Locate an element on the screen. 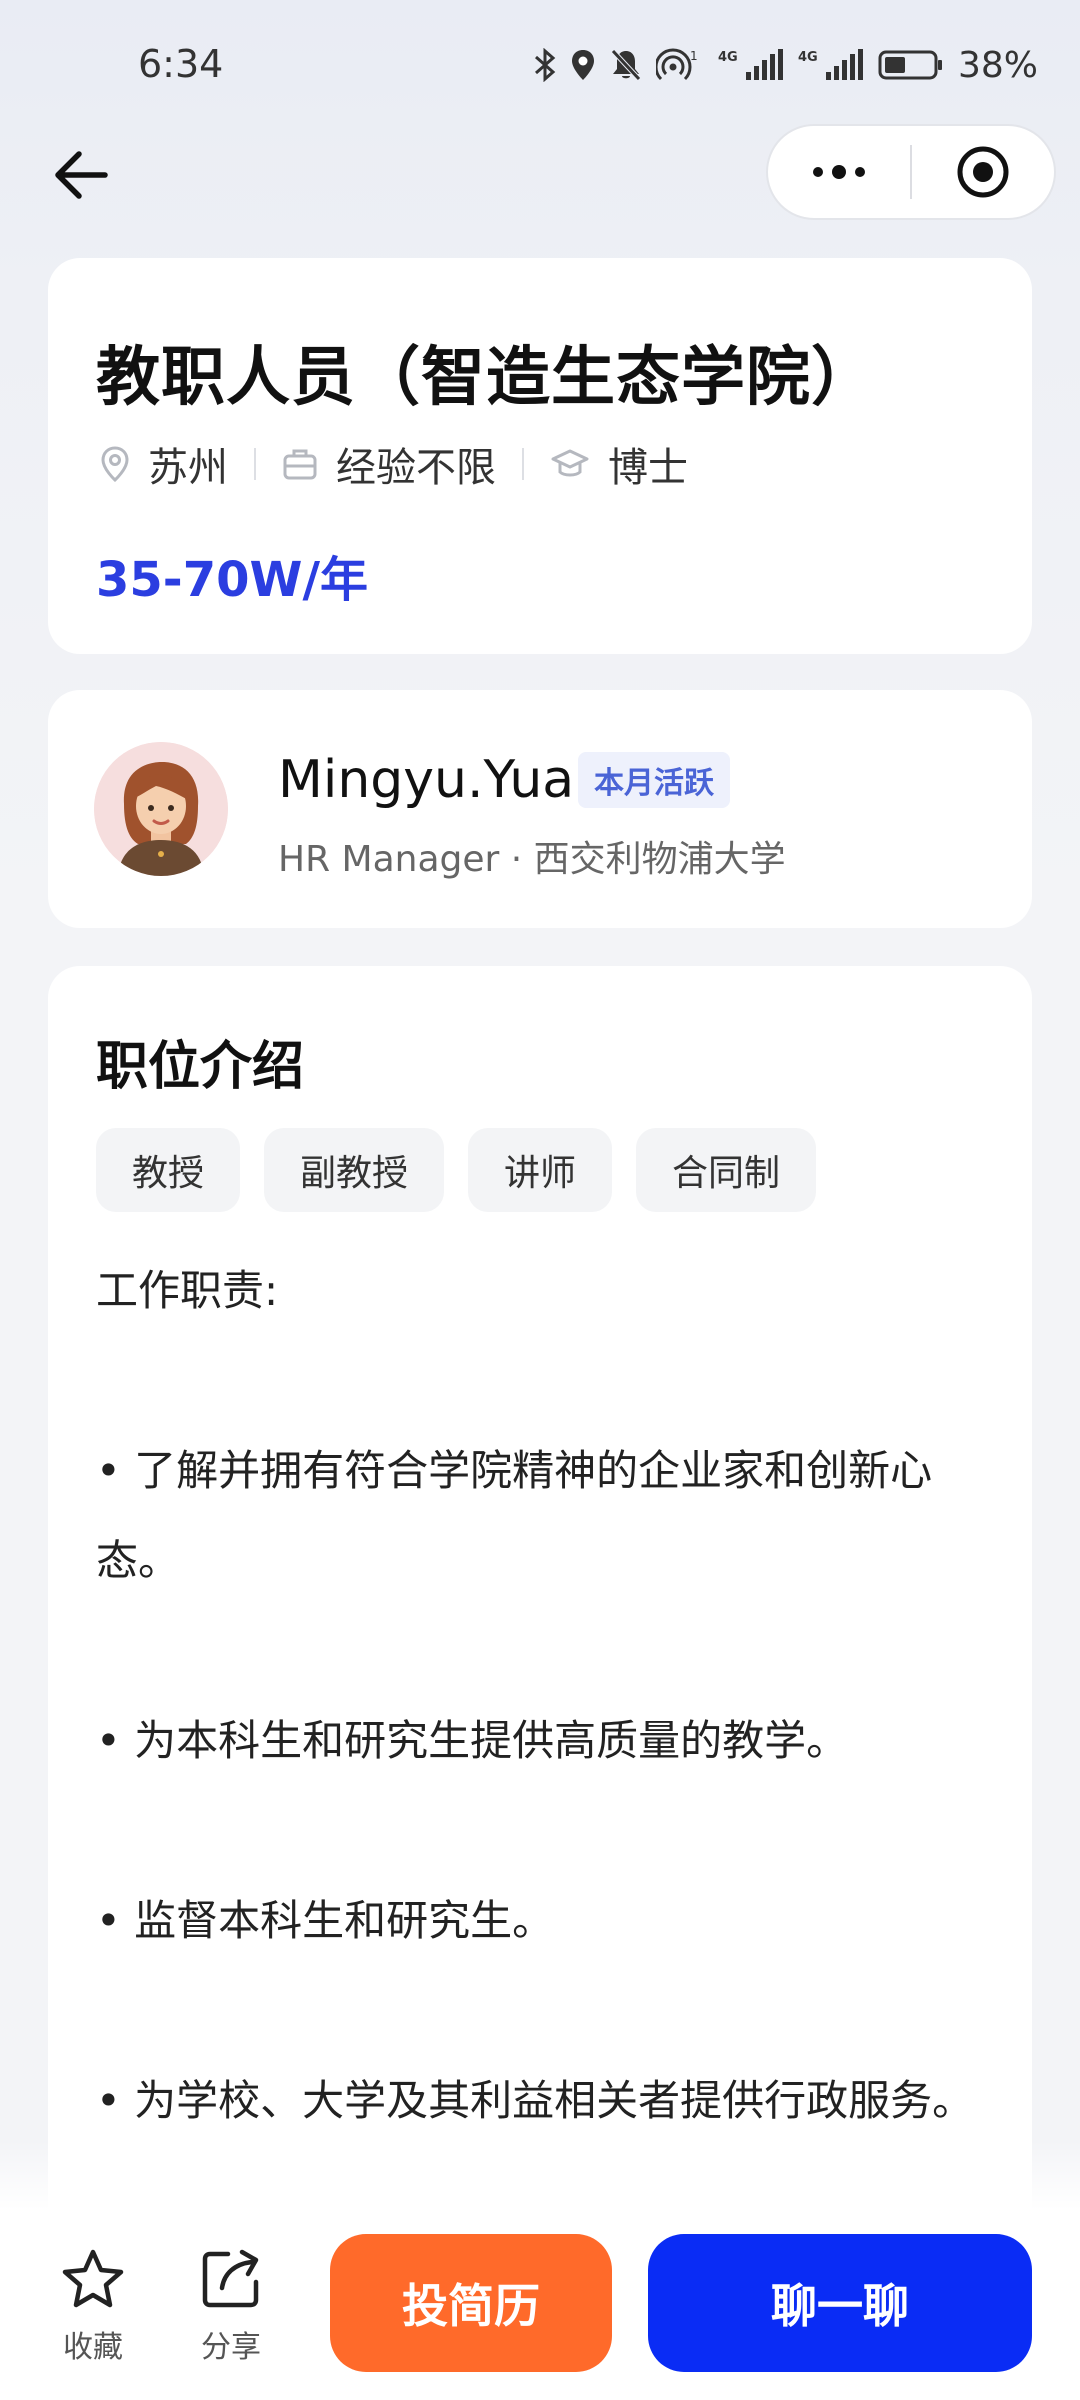 This screenshot has height=2400, width=1080. more-icon is located at coordinates (839, 172).